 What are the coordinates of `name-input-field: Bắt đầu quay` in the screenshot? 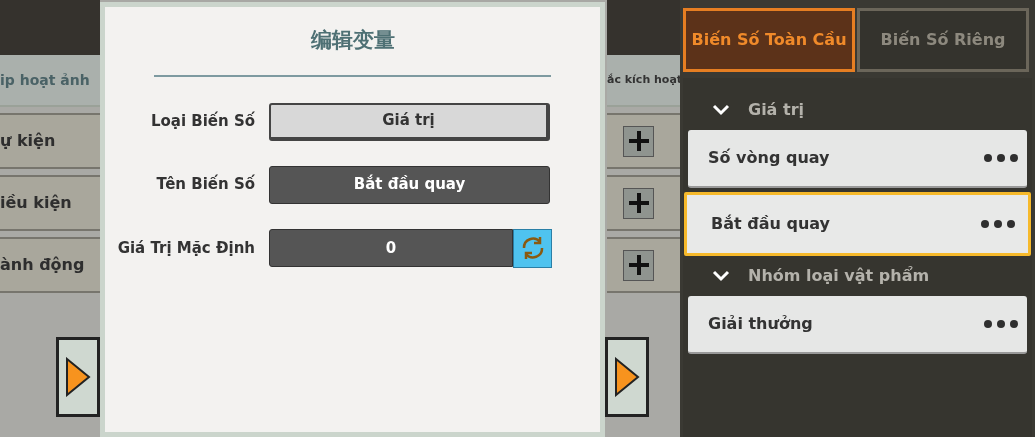 It's located at (409, 184).